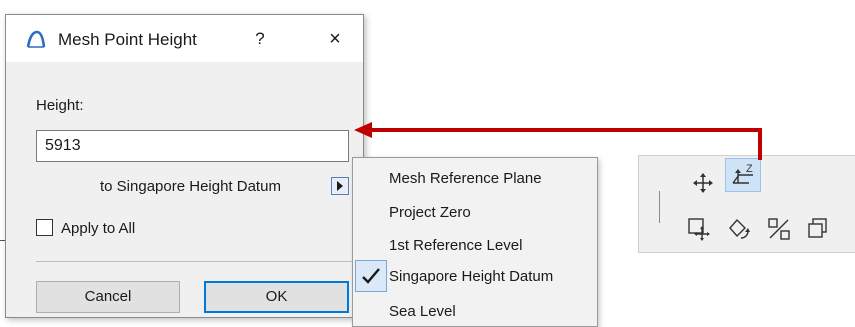 This screenshot has height=327, width=855. What do you see at coordinates (465, 178) in the screenshot?
I see `menu-item-mesh-reference-plane: Mesh Reference Plane` at bounding box center [465, 178].